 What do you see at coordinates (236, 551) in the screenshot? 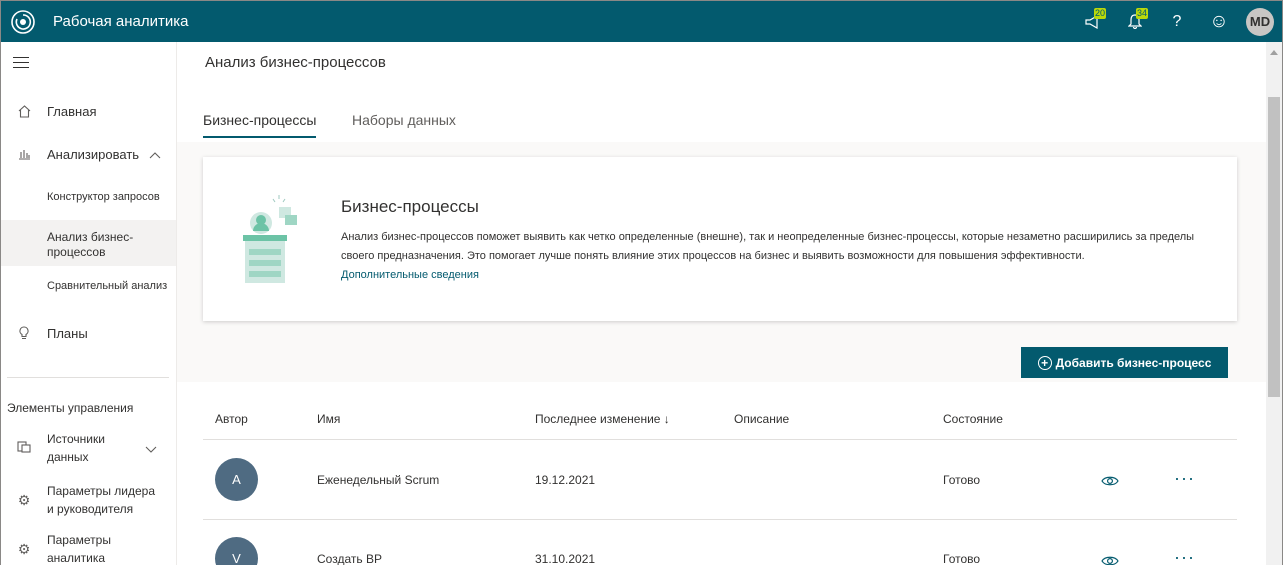
I see `author-avatar: V` at bounding box center [236, 551].